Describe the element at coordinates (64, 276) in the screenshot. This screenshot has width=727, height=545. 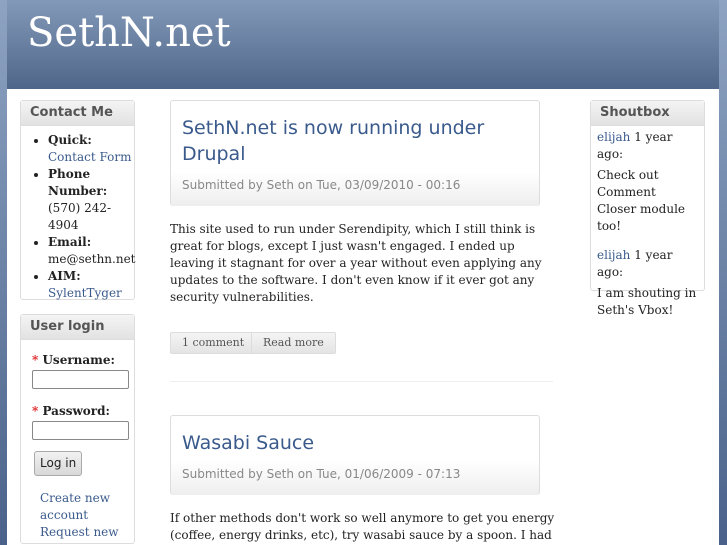
I see `contact-label: AIM:` at that location.